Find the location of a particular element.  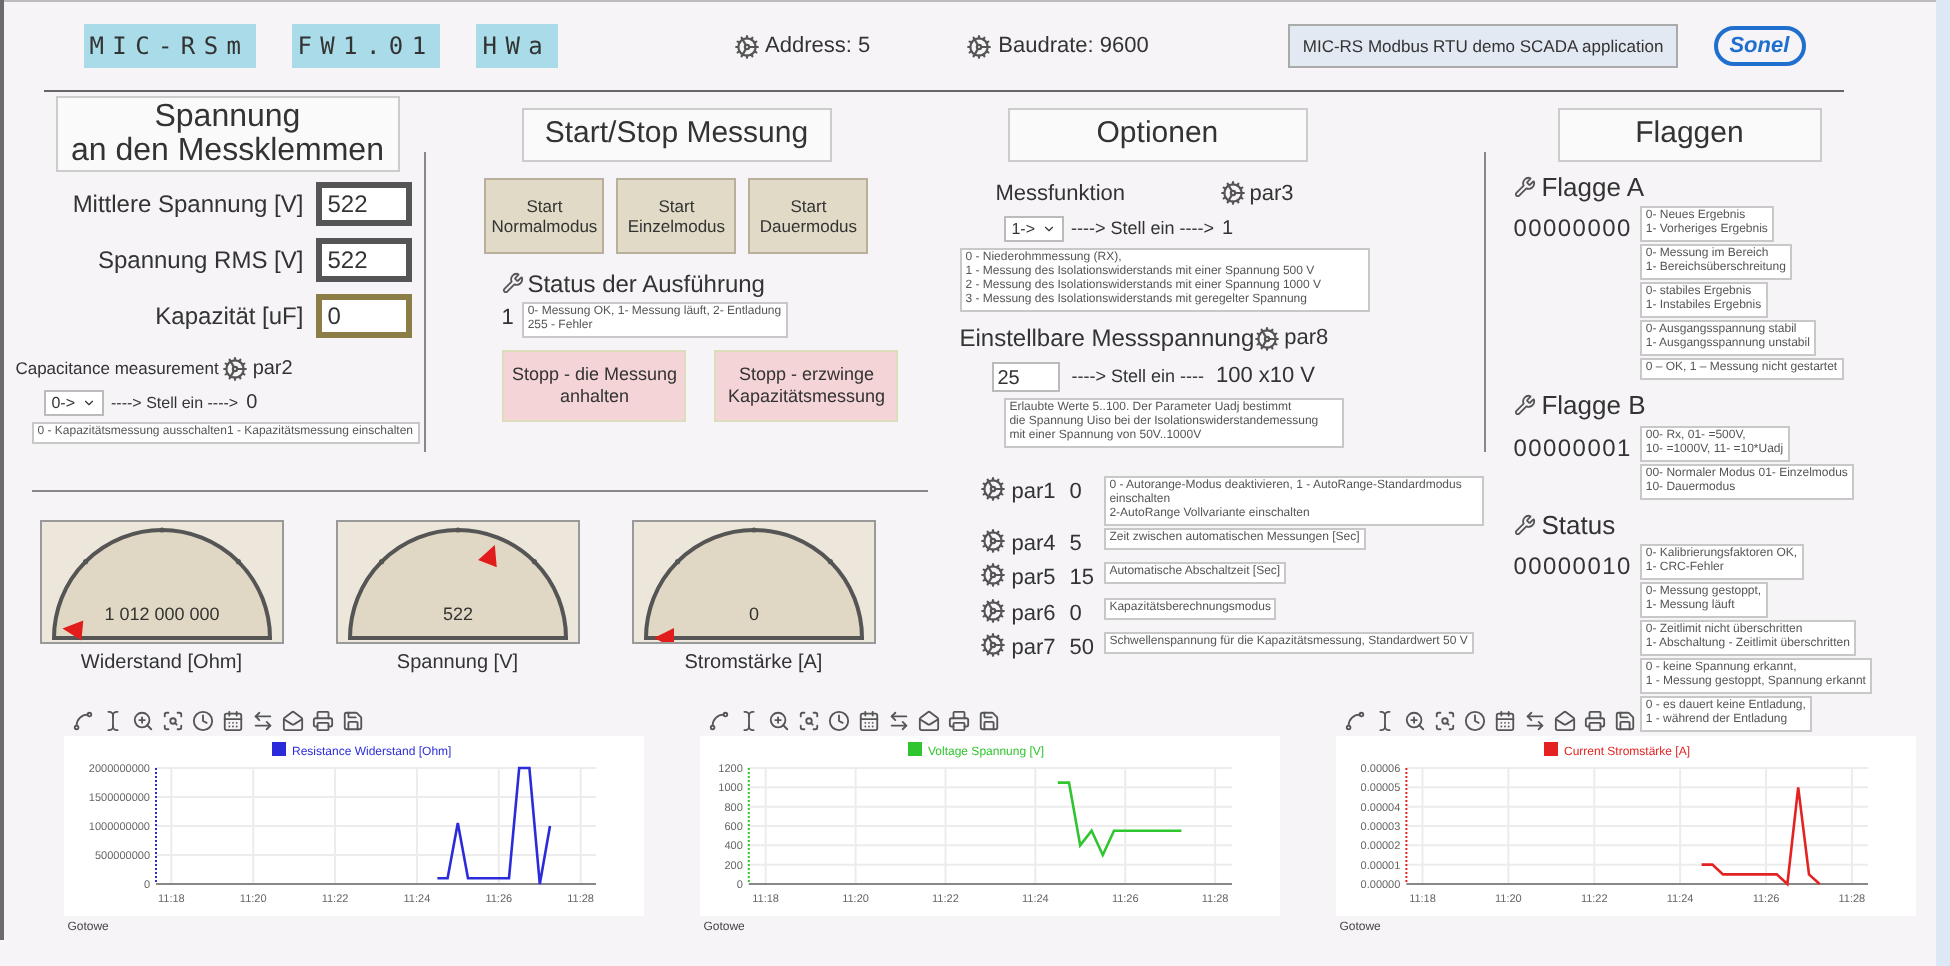

field-label: Mittlere Spannung [V] is located at coordinates (188, 205).